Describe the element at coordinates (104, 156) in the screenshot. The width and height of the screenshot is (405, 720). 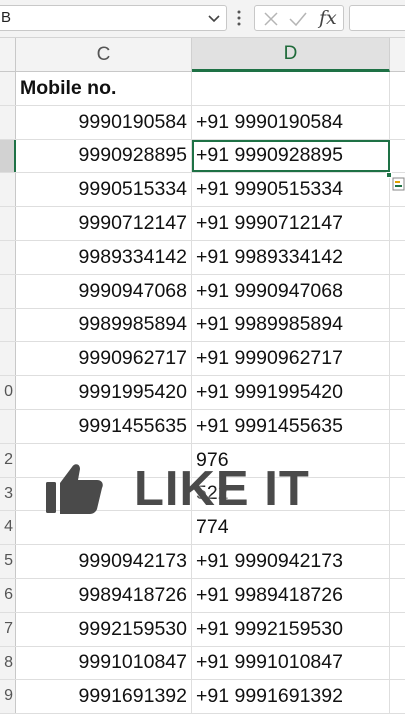
I see `mobile-number-cell: 9990928895` at that location.